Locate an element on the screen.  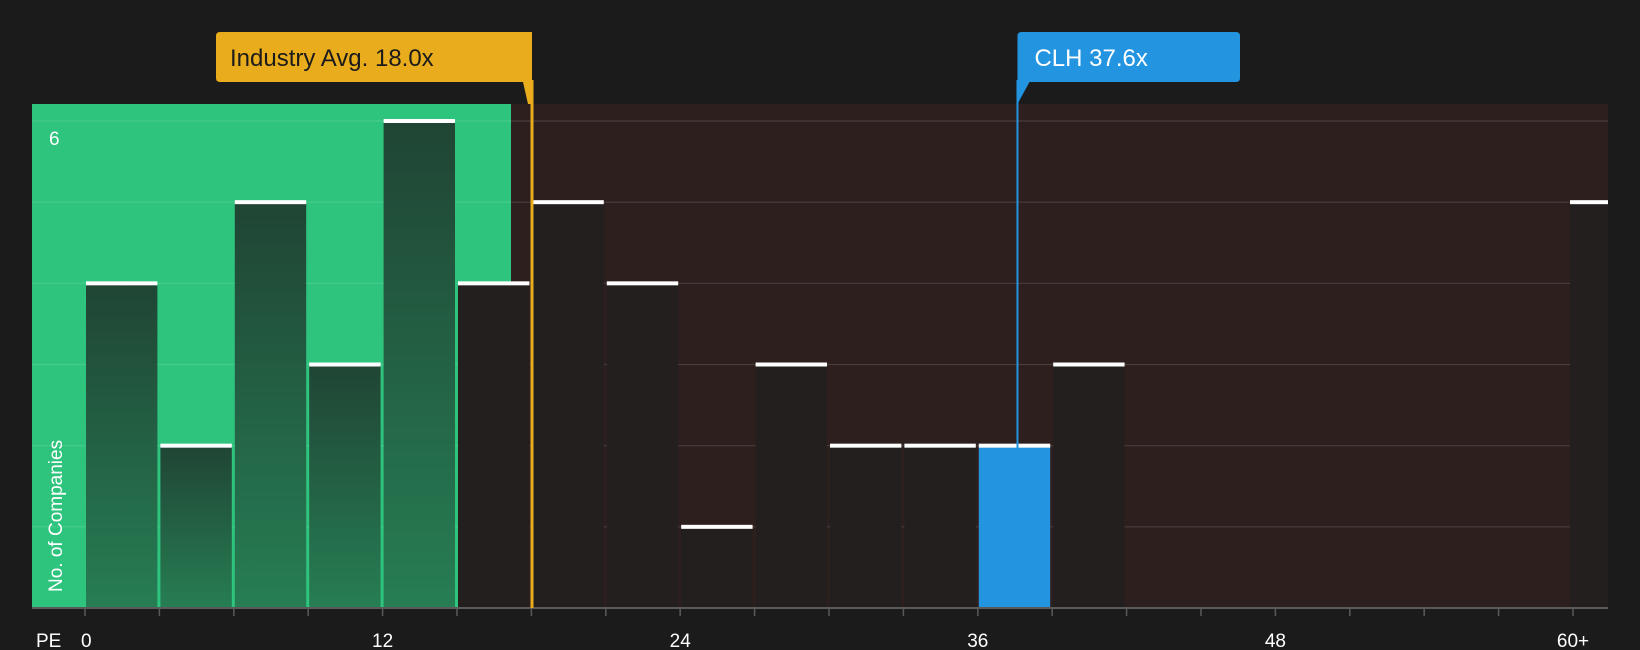
x-tick-label-36: 36 is located at coordinates (977, 640).